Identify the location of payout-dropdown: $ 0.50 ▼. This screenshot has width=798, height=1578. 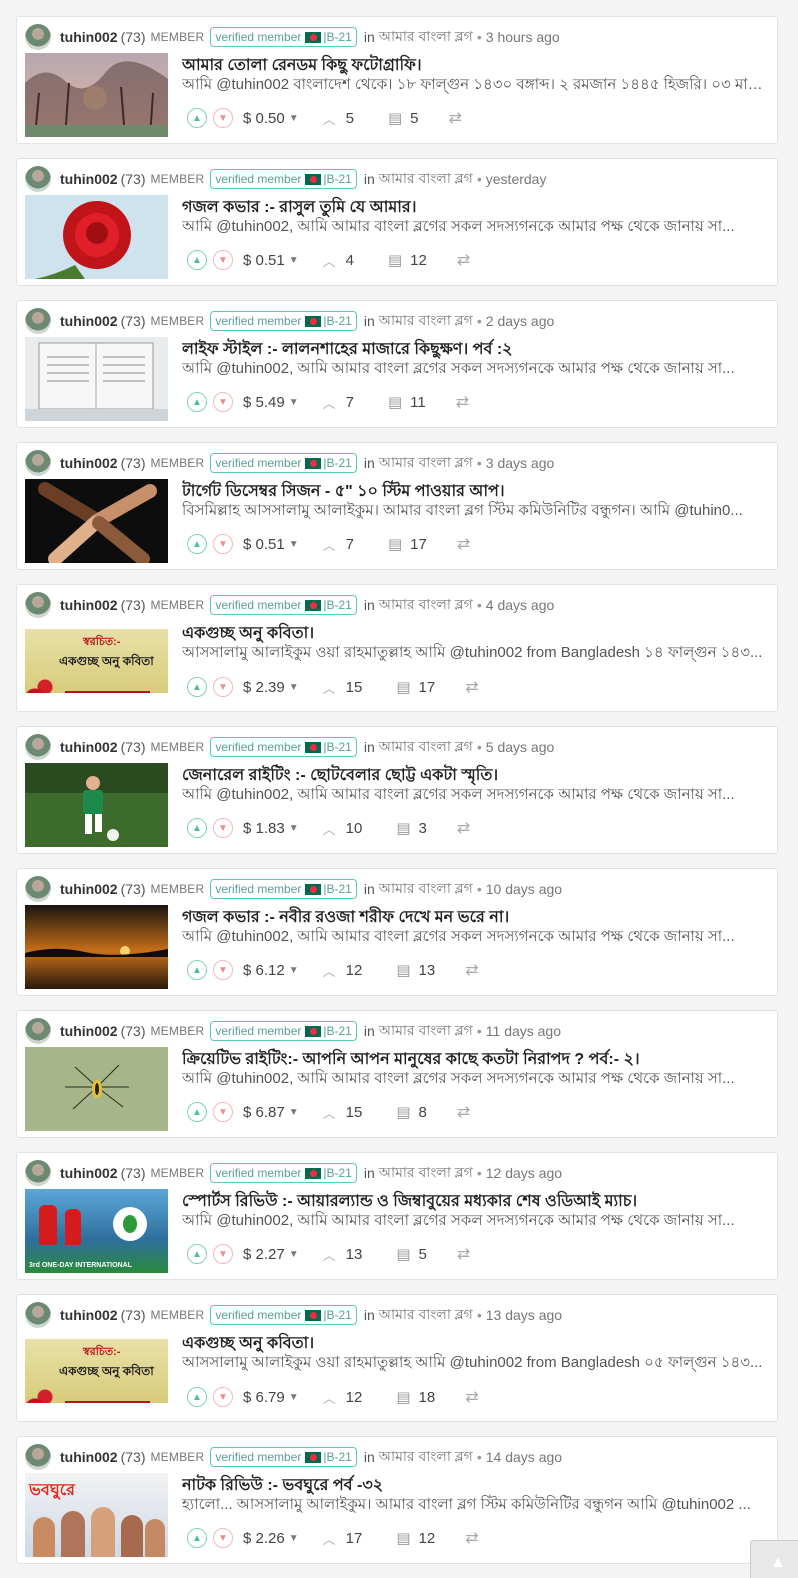
(271, 118).